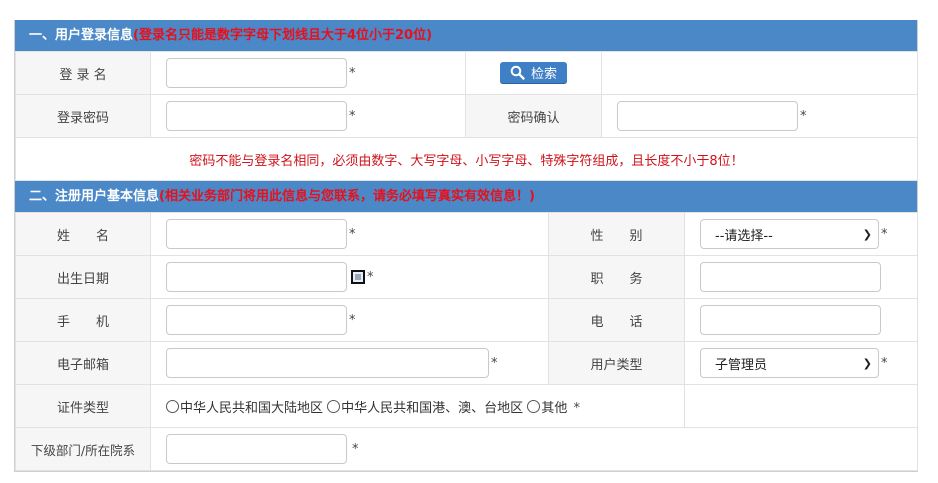  Describe the element at coordinates (83, 277) in the screenshot. I see `birth-date-label: 出生日期` at that location.